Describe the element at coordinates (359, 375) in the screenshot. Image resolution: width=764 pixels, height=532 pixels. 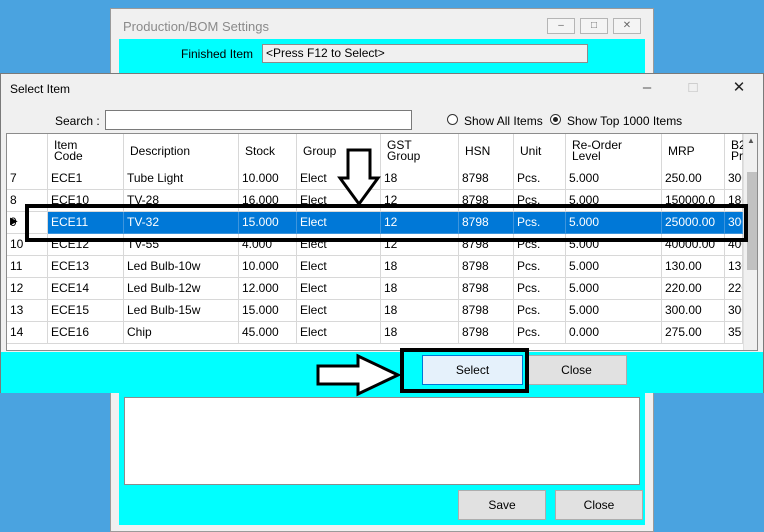
I see `right-arrow-icon` at that location.